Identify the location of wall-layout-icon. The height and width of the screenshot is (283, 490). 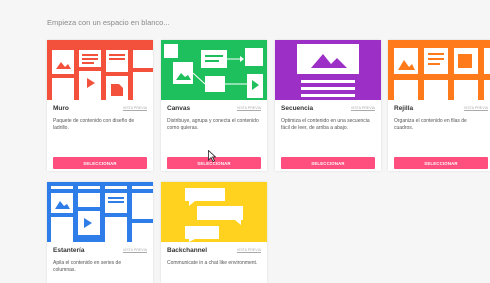
(100, 70).